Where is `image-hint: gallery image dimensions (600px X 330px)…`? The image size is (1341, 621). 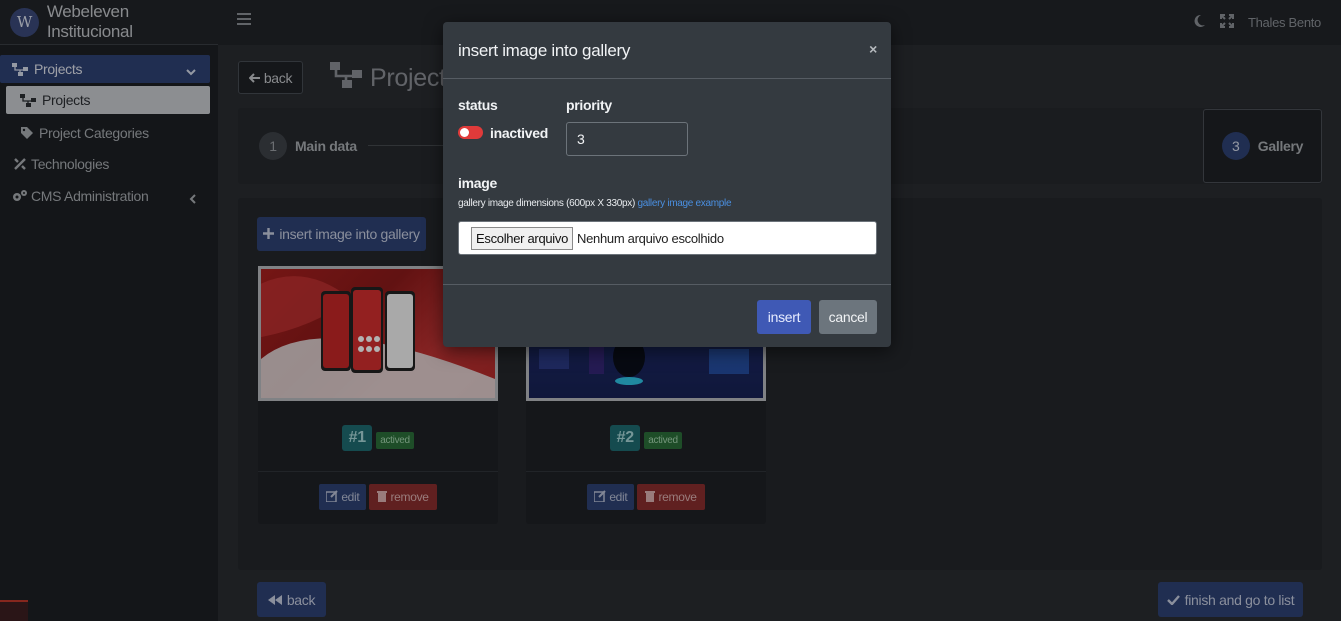 image-hint: gallery image dimensions (600px X 330px)… is located at coordinates (595, 203).